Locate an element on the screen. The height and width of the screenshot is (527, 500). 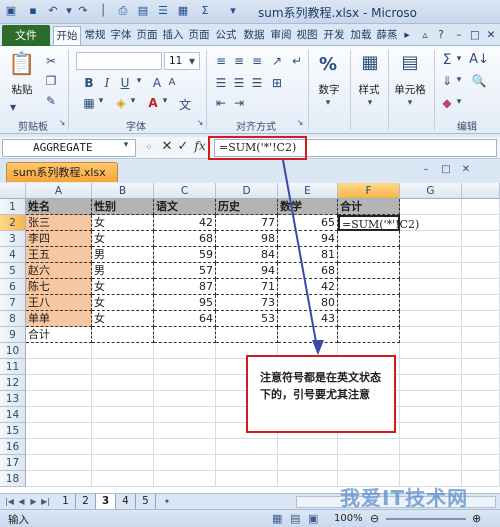
zoom-in-icon: ⊕ is located at coordinates (476, 518).